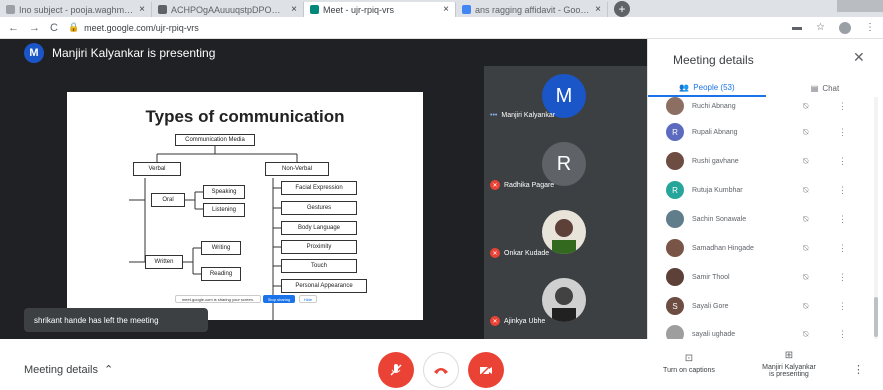  What do you see at coordinates (876, 317) in the screenshot?
I see `scrollbar-thumb` at bounding box center [876, 317].